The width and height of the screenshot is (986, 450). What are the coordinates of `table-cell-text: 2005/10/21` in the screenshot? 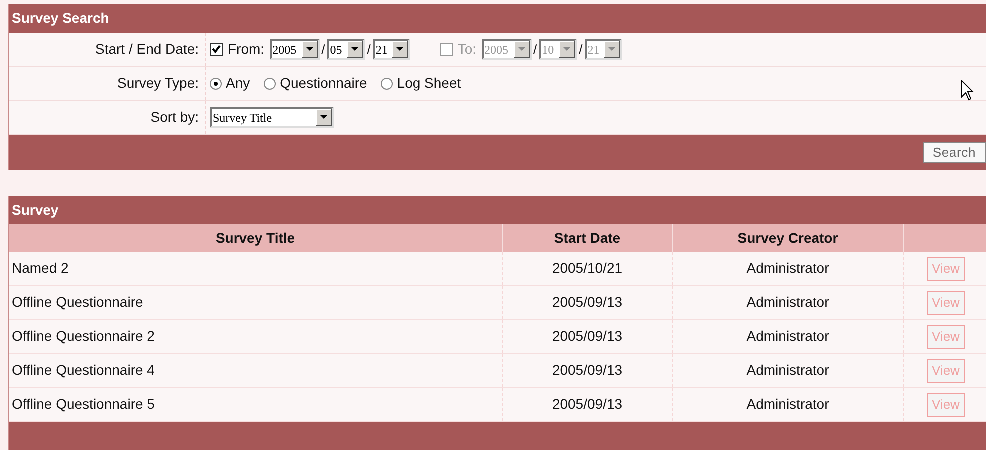 It's located at (587, 268).